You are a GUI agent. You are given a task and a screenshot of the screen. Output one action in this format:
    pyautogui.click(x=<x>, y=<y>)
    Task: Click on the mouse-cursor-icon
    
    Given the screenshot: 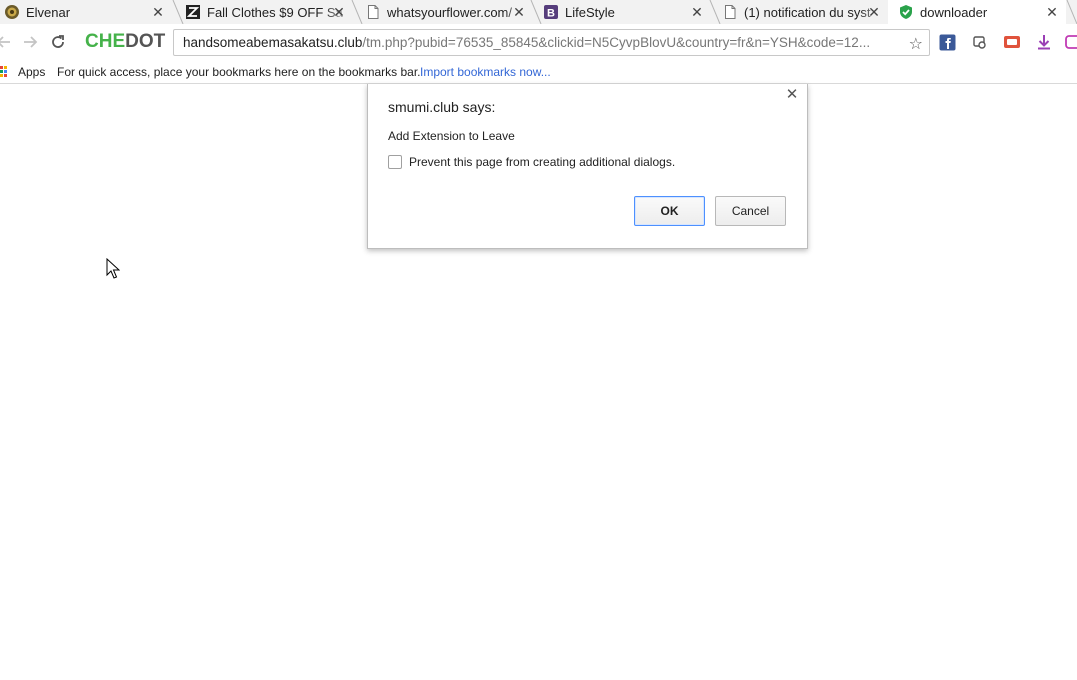 What is the action you would take?
    pyautogui.click(x=113, y=268)
    